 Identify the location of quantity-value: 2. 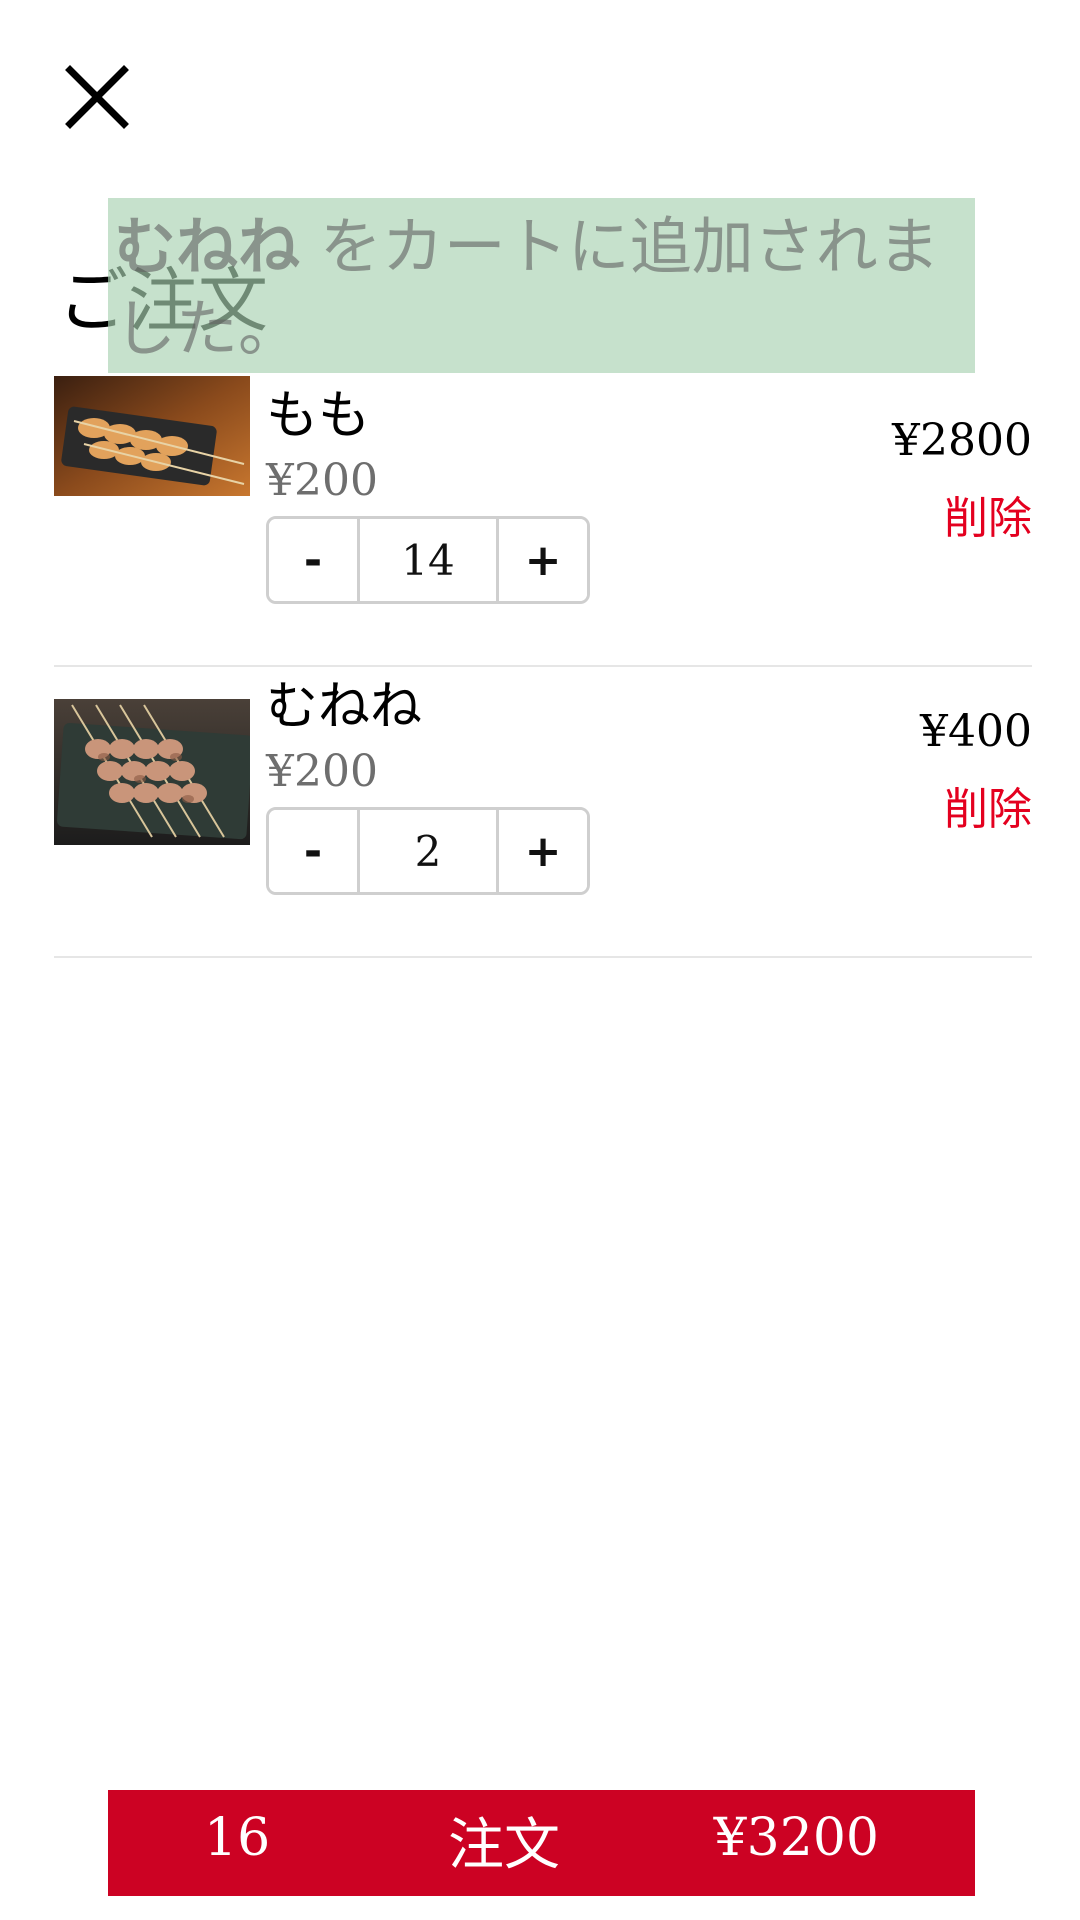
(428, 851).